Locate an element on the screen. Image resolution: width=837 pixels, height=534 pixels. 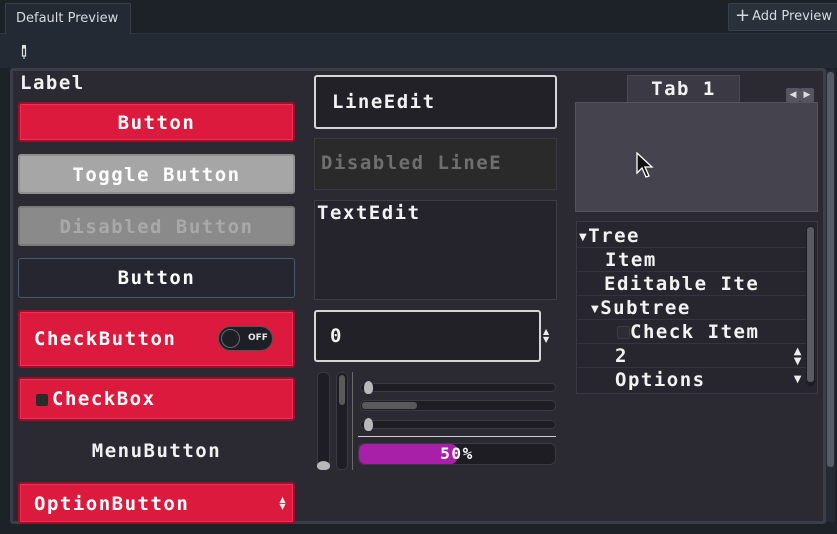
preview-toolbar is located at coordinates (418, 51).